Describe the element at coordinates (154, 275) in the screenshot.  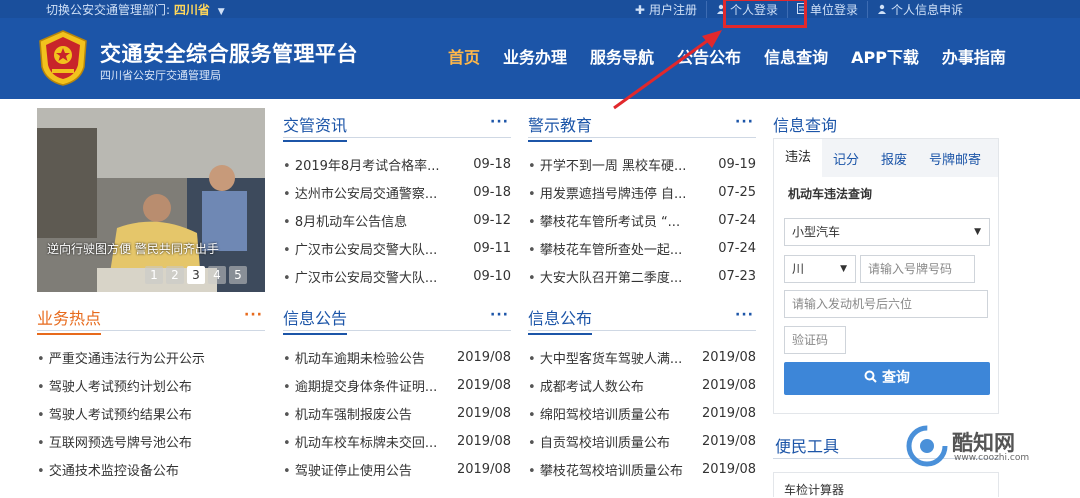
I see `banner-page-1: 1` at that location.